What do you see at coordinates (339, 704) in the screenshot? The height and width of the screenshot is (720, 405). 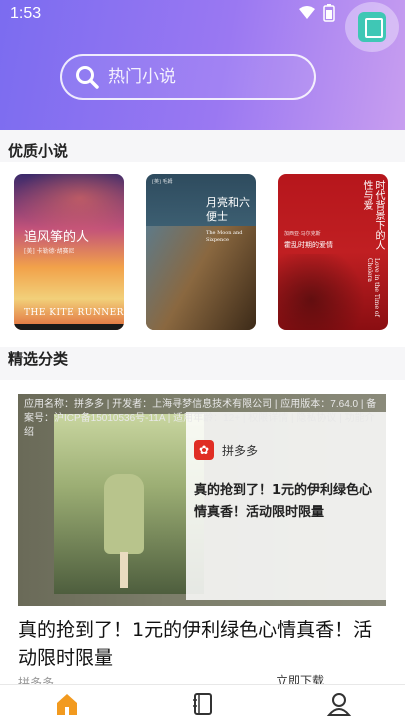 I see `profile-icon` at bounding box center [339, 704].